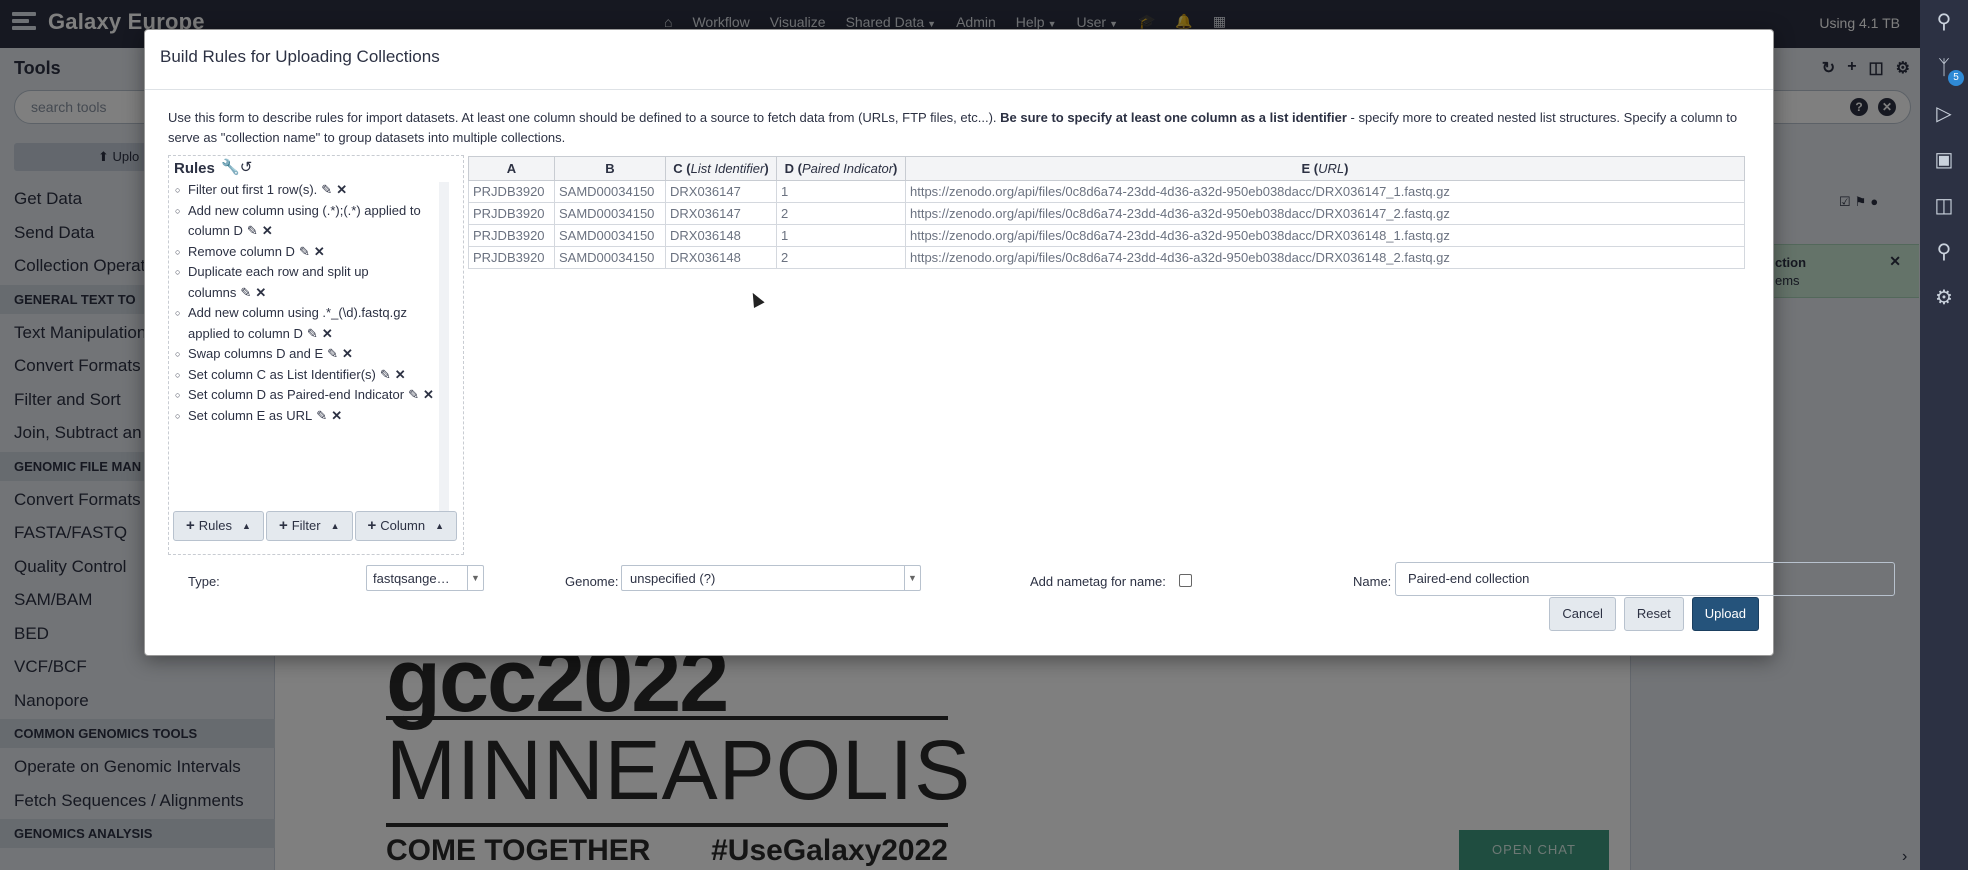 The image size is (1968, 870). I want to click on column-header: A, so click(511, 168).